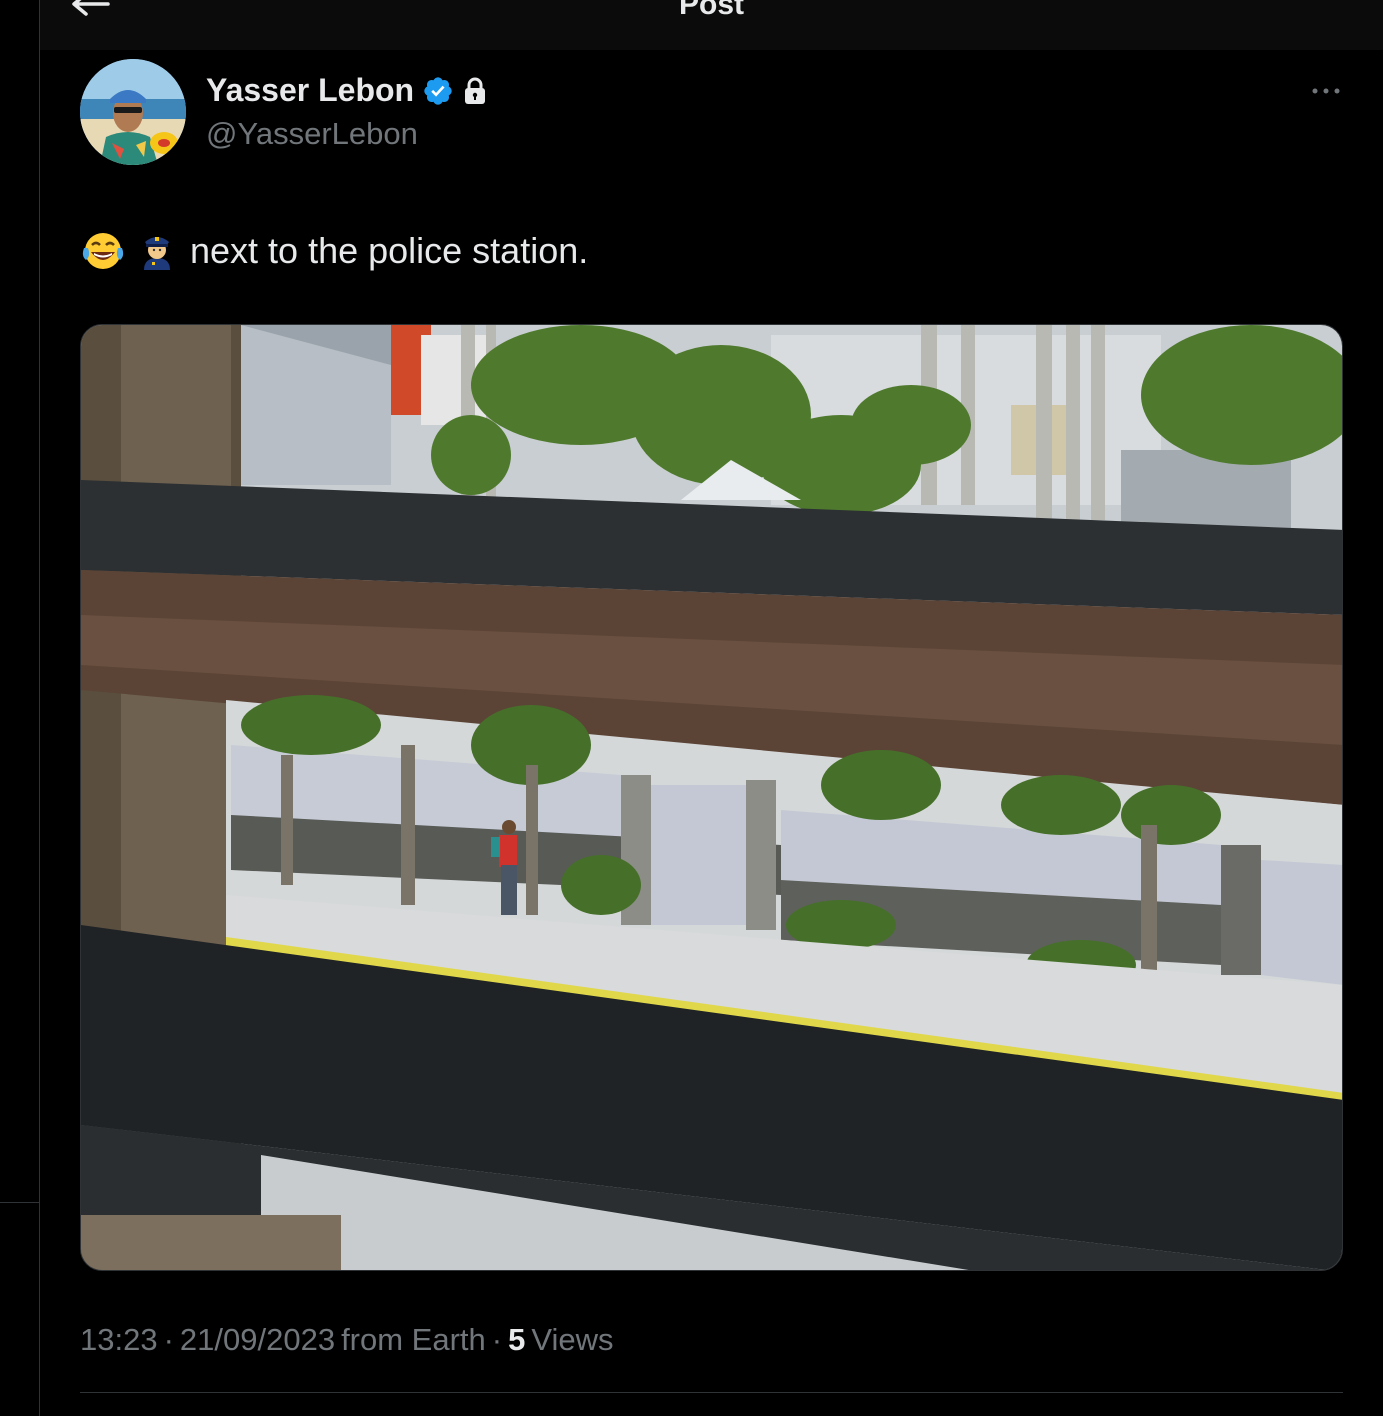 This screenshot has width=1383, height=1416. What do you see at coordinates (119, 1340) in the screenshot?
I see `post-time: 13:23` at bounding box center [119, 1340].